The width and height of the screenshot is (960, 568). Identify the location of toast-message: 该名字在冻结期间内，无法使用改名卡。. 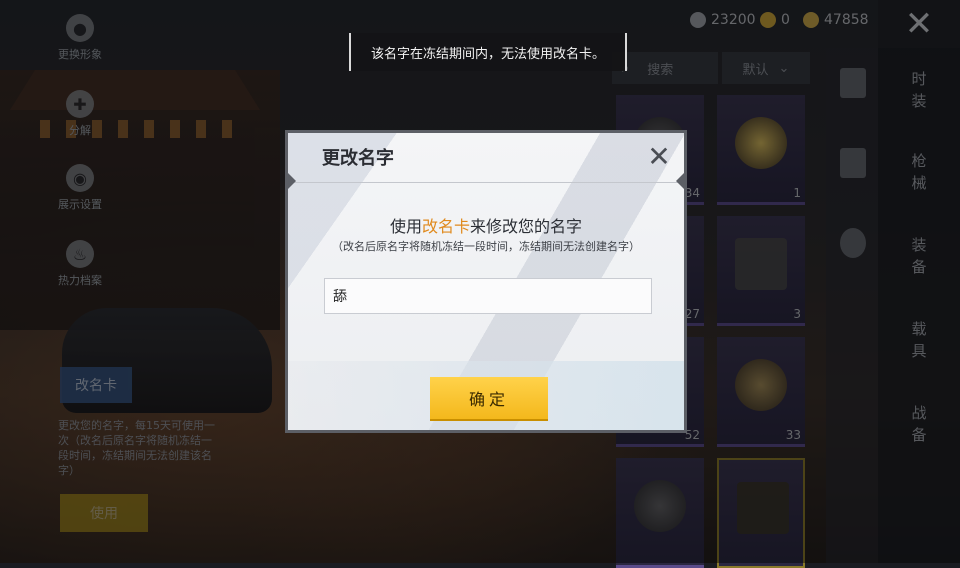
(488, 52).